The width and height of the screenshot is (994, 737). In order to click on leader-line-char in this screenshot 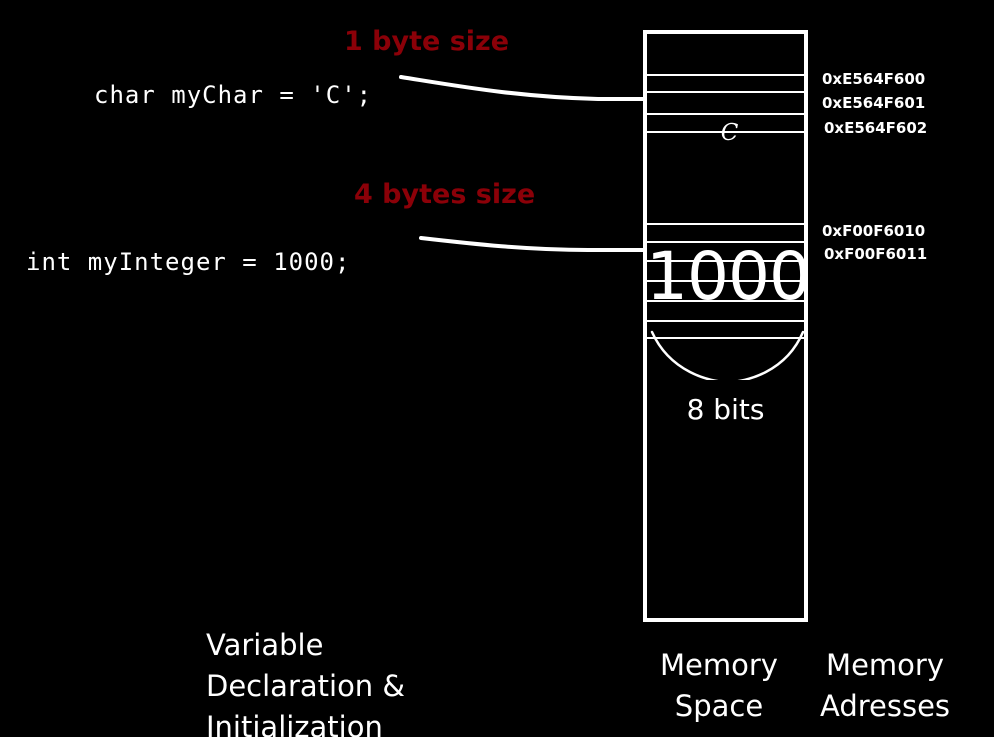, I will do `click(523, 88)`.